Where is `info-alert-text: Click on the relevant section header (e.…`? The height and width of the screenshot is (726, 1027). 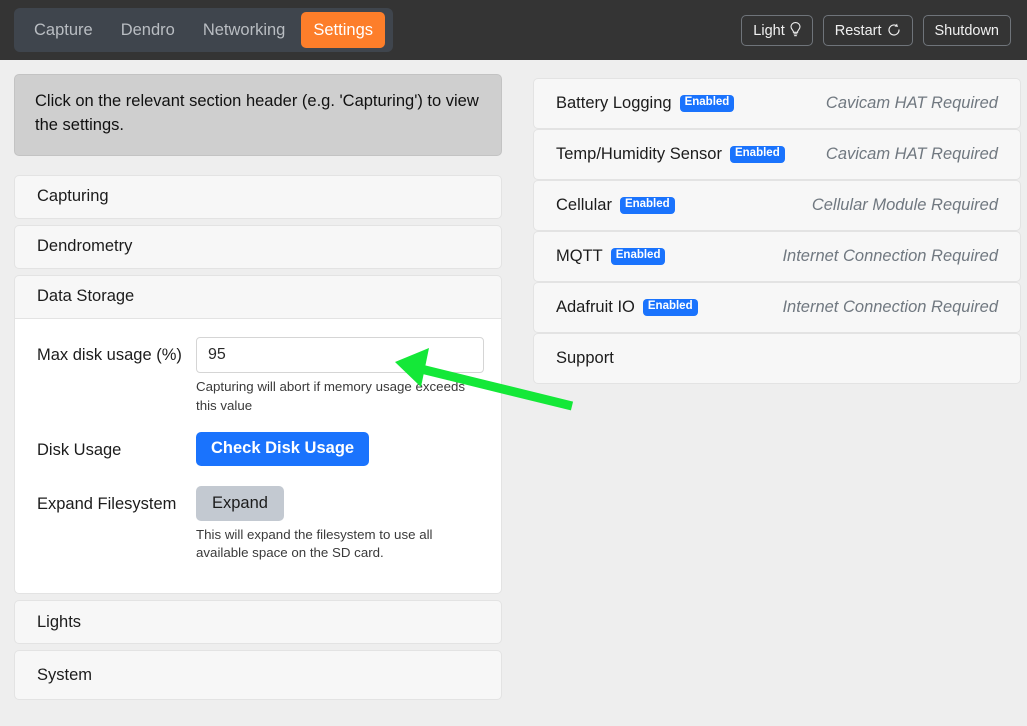
info-alert-text: Click on the relevant section header (e.… is located at coordinates (257, 113).